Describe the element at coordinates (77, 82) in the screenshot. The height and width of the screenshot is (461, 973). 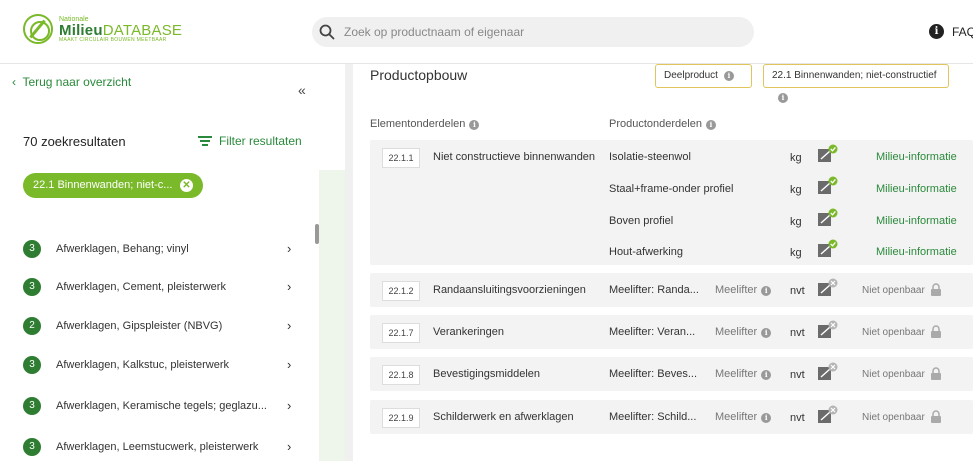
I see `back-link-label: Terug naar overzicht` at that location.